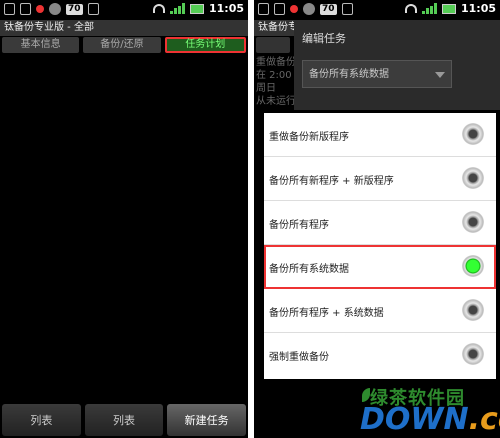 Image resolution: width=500 pixels, height=438 pixels. I want to click on ghost-line: 周日, so click(266, 88).